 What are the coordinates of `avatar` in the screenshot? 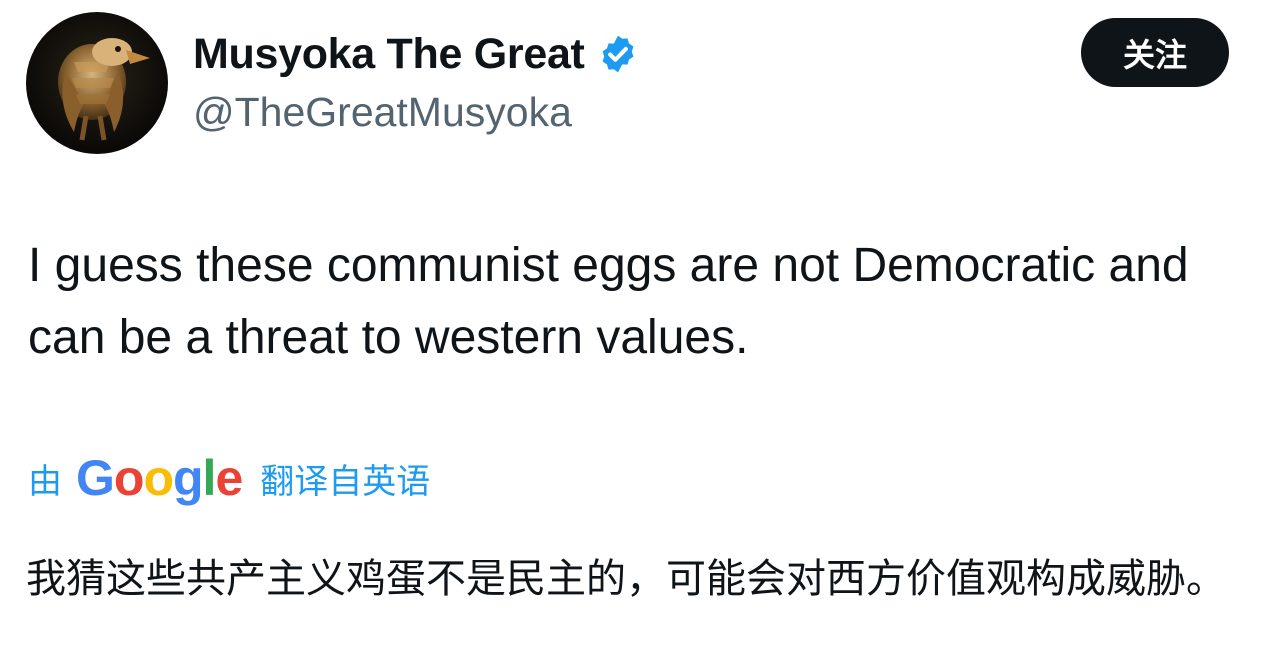 It's located at (97, 83).